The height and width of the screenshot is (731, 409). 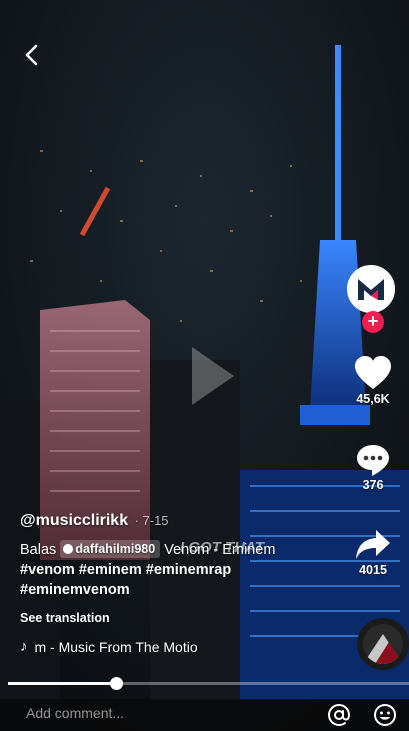 What do you see at coordinates (116, 683) in the screenshot?
I see `progress-thumb` at bounding box center [116, 683].